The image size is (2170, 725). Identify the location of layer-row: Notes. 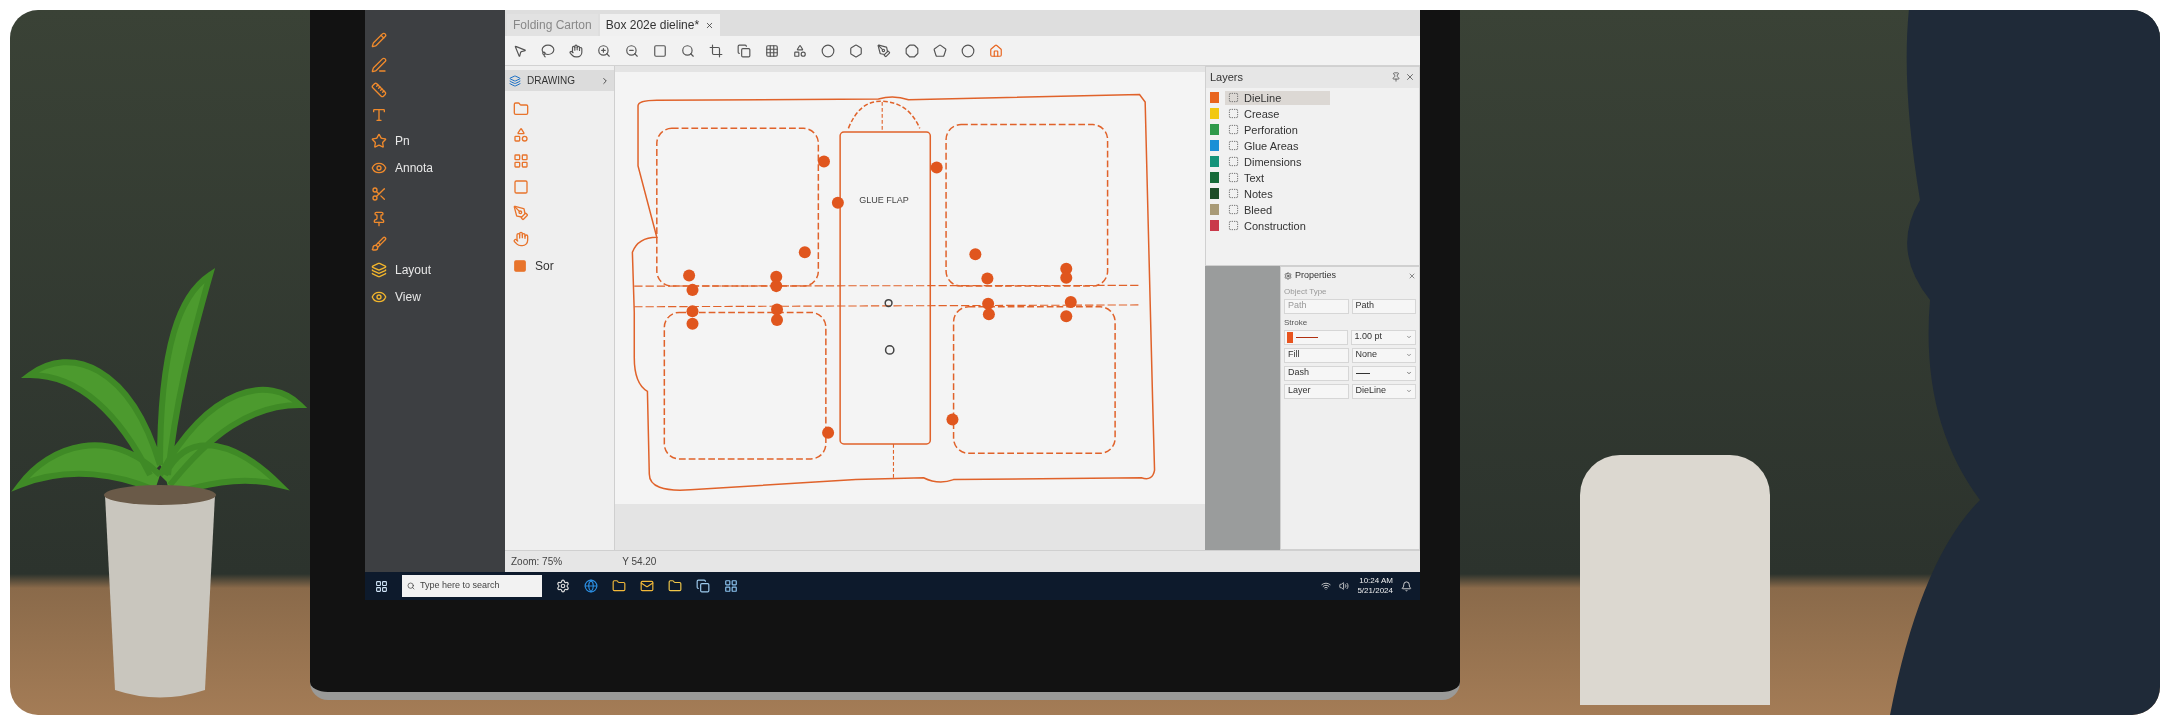
(1277, 193).